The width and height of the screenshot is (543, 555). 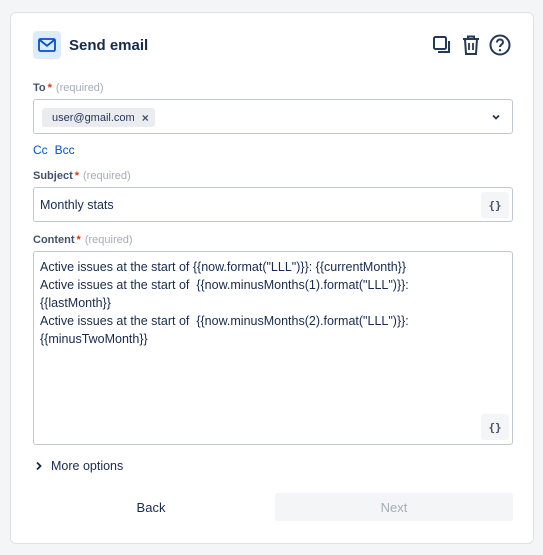 What do you see at coordinates (93, 117) in the screenshot?
I see `recipient-email: user@gmail.com` at bounding box center [93, 117].